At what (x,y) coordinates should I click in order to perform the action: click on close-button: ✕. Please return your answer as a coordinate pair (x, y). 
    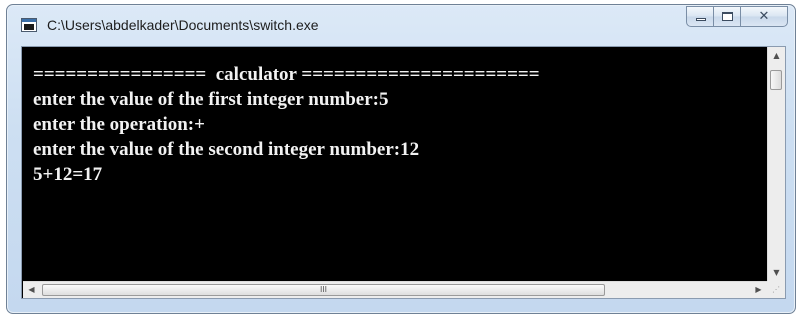
    Looking at the image, I should click on (764, 16).